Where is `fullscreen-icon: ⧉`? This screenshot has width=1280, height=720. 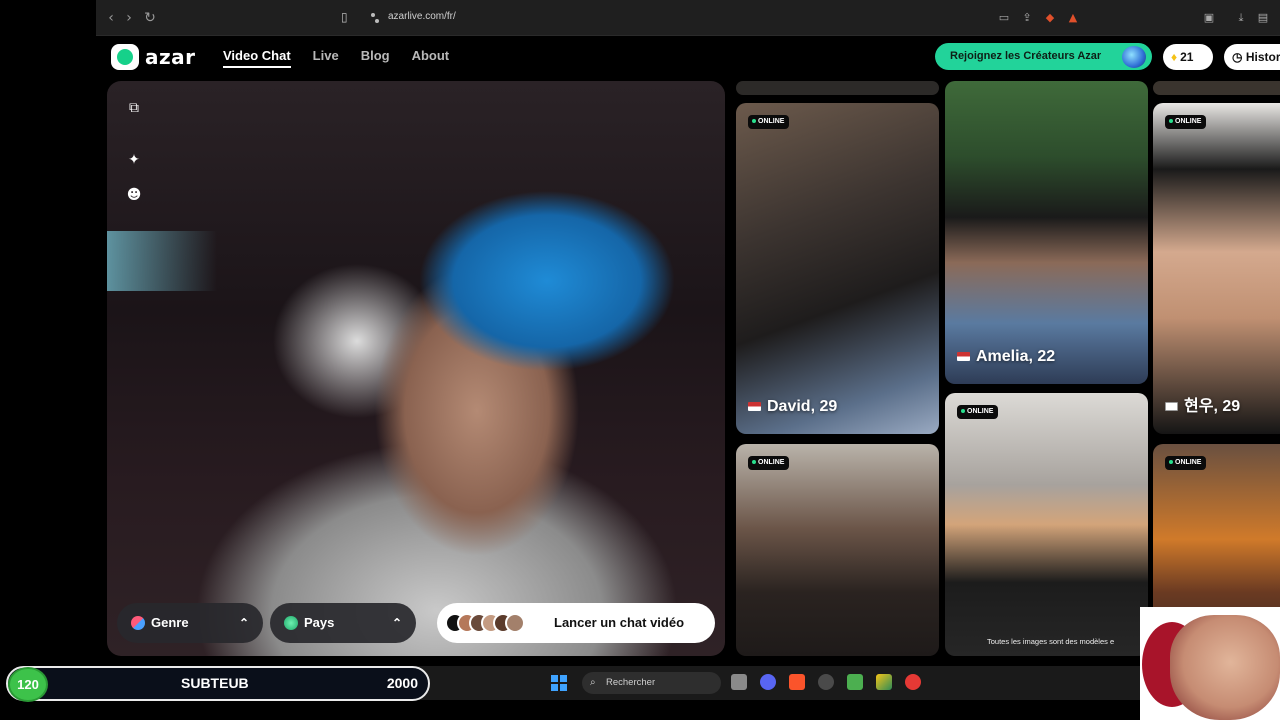 fullscreen-icon: ⧉ is located at coordinates (134, 108).